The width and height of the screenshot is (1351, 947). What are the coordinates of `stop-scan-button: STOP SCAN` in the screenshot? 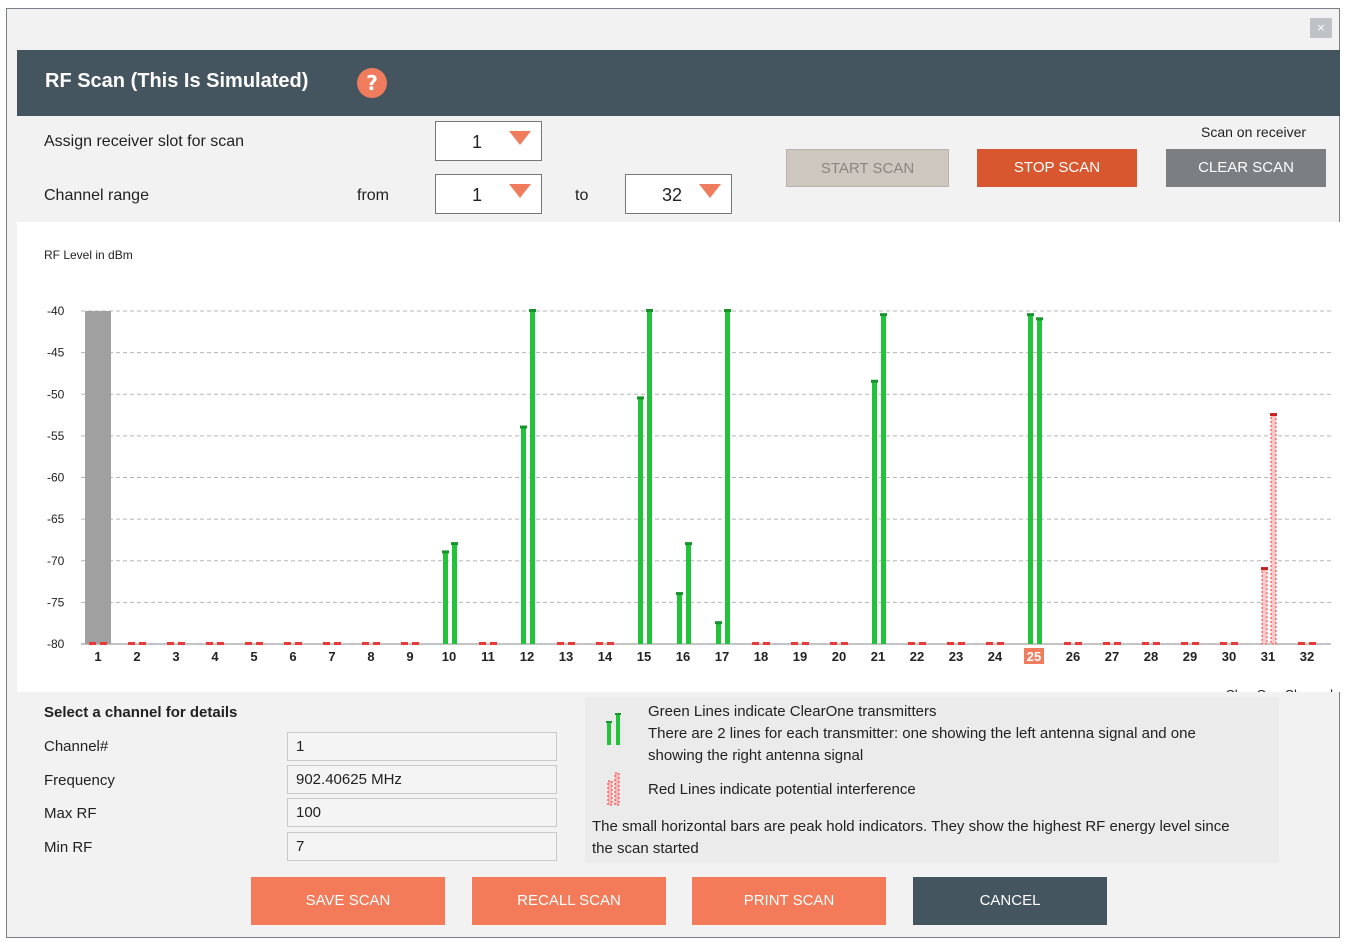 It's located at (1057, 168).